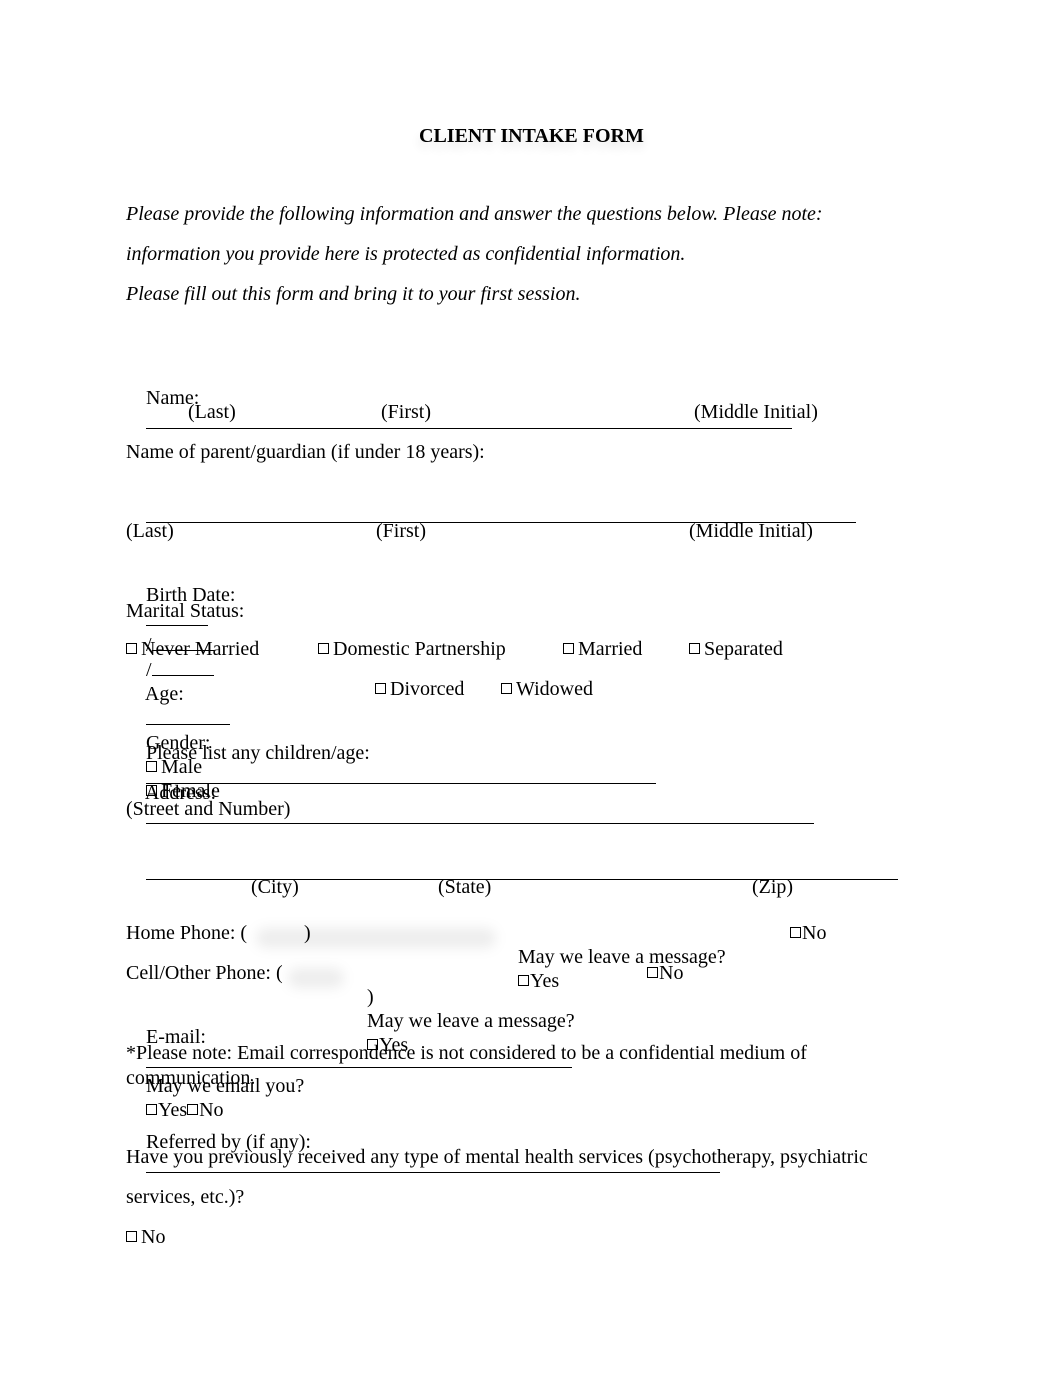  Describe the element at coordinates (751, 531) in the screenshot. I see `guardian-sub-middle: (Middle Initial)` at that location.